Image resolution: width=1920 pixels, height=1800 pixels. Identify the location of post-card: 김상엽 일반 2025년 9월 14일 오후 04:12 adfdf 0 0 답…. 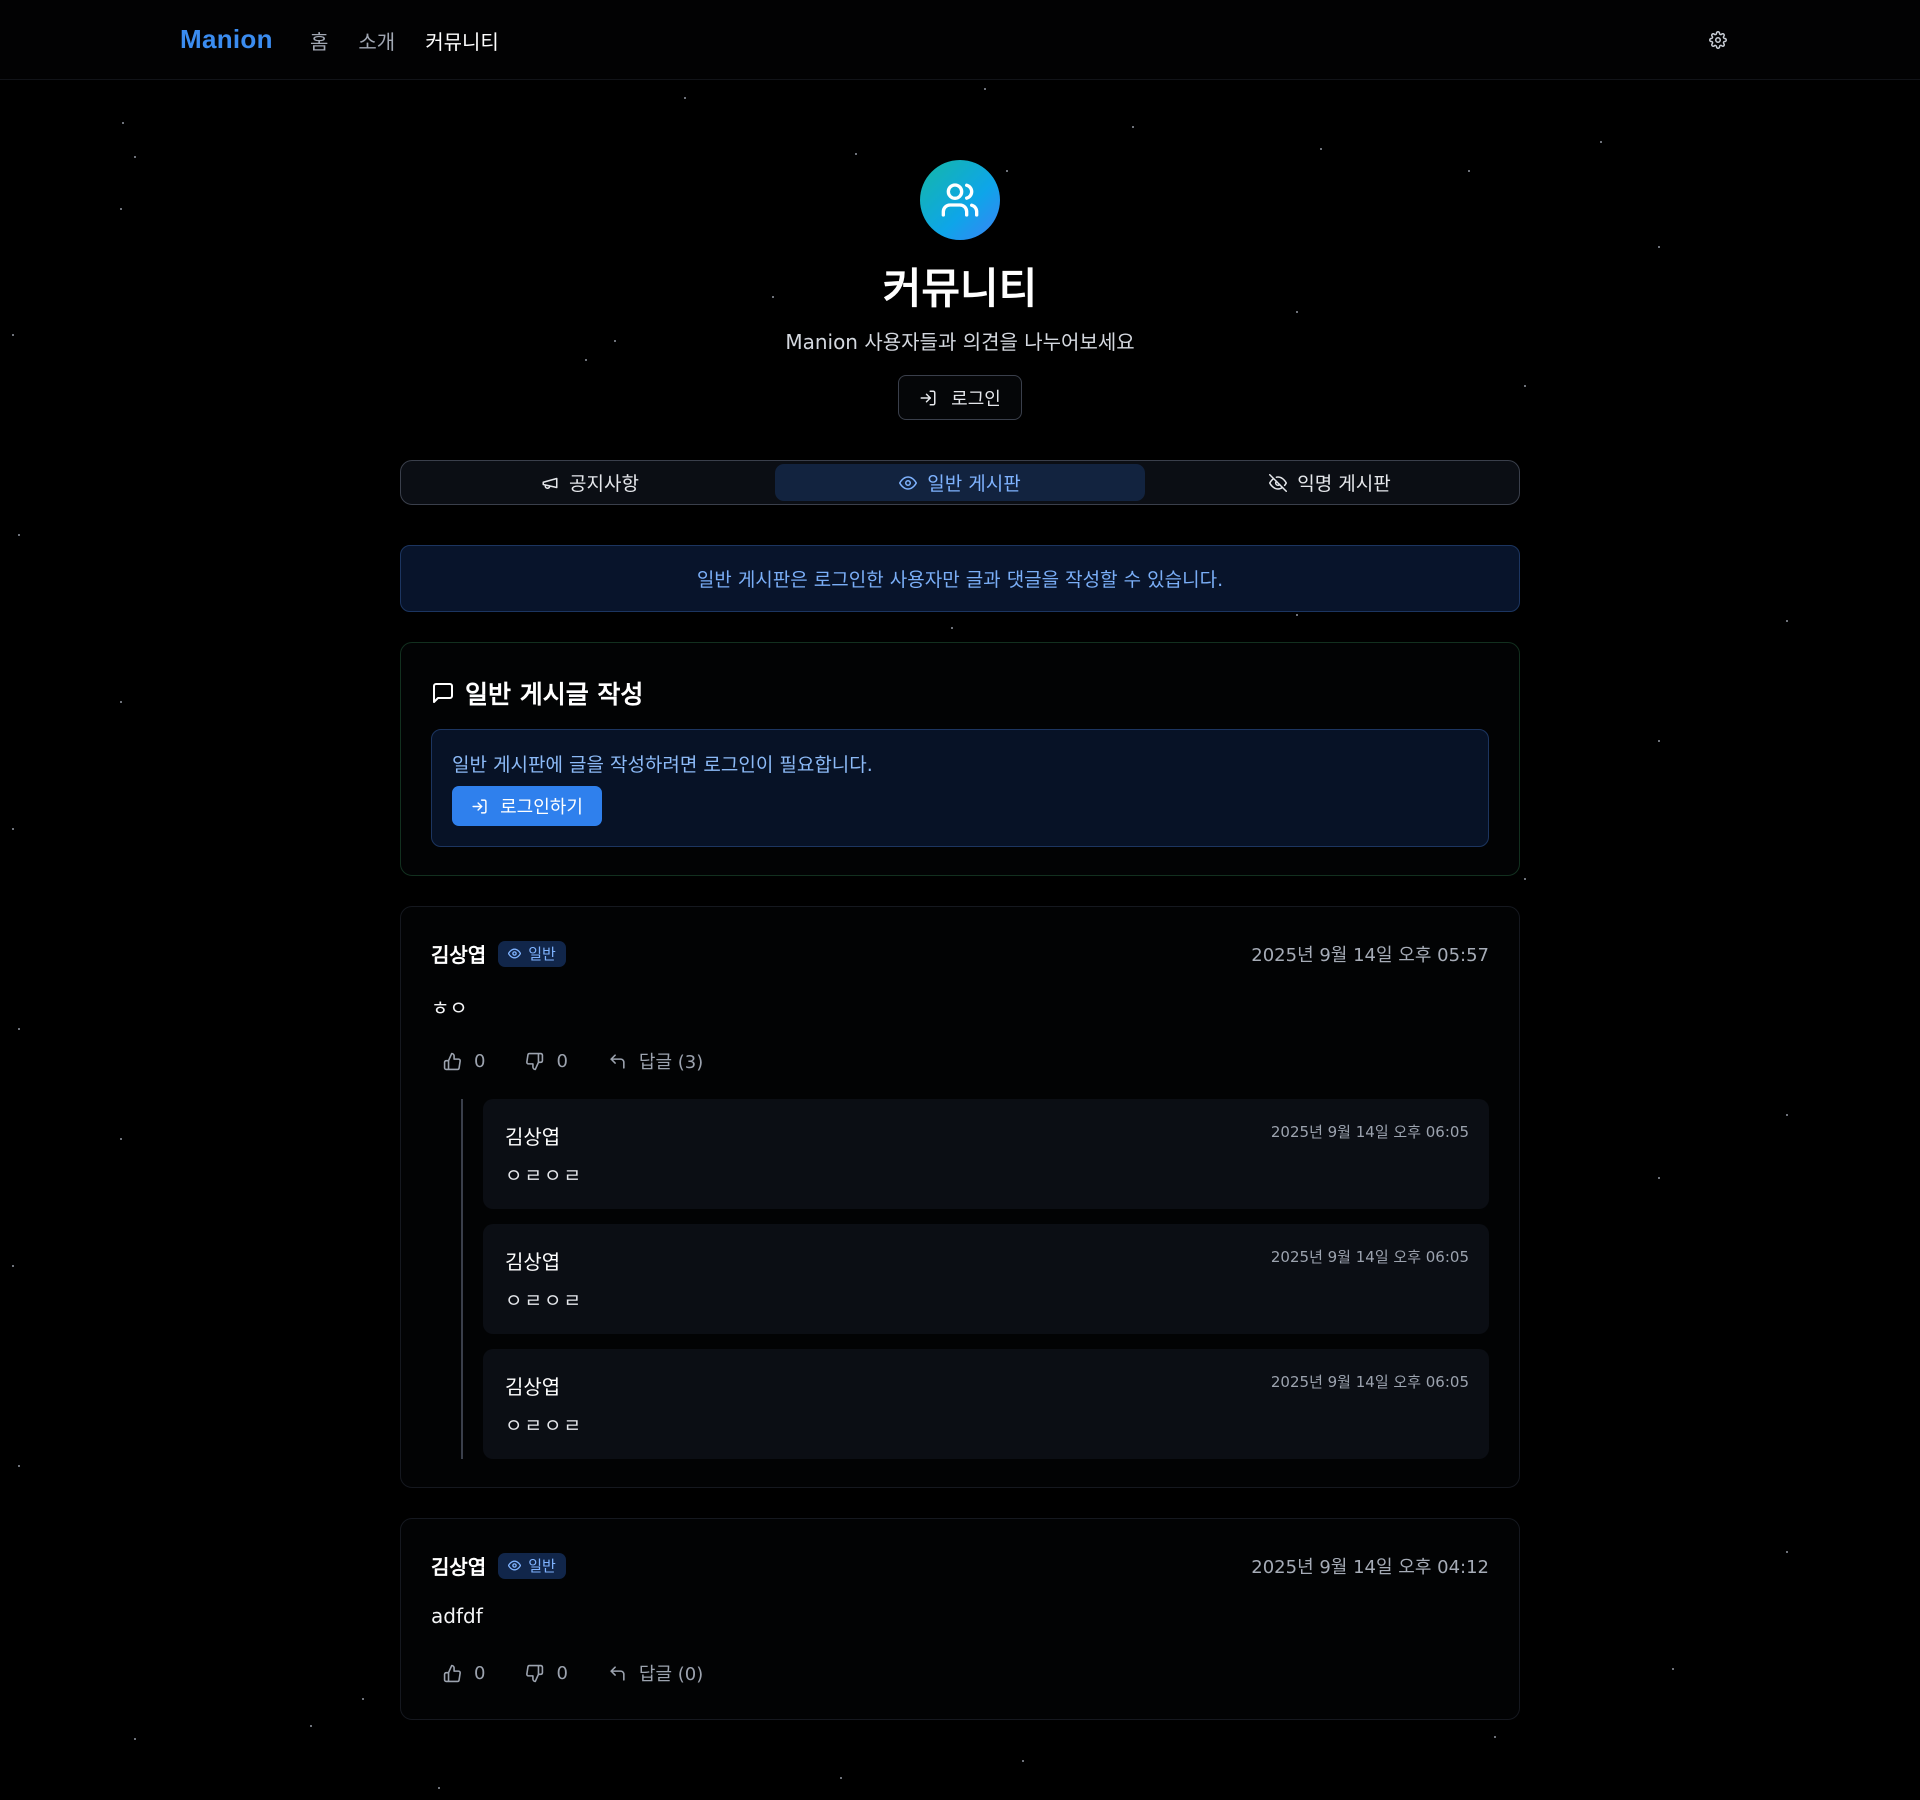
(960, 1619).